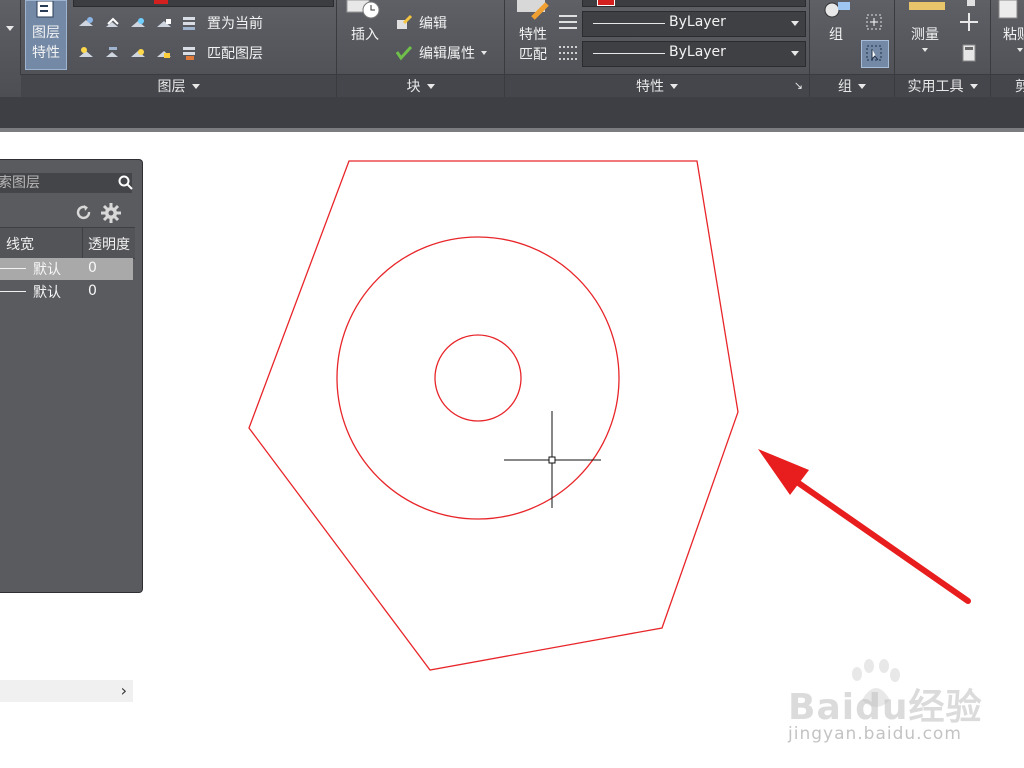 Image resolution: width=1024 pixels, height=768 pixels. What do you see at coordinates (10, 28) in the screenshot?
I see `ribbon-left-arrow` at bounding box center [10, 28].